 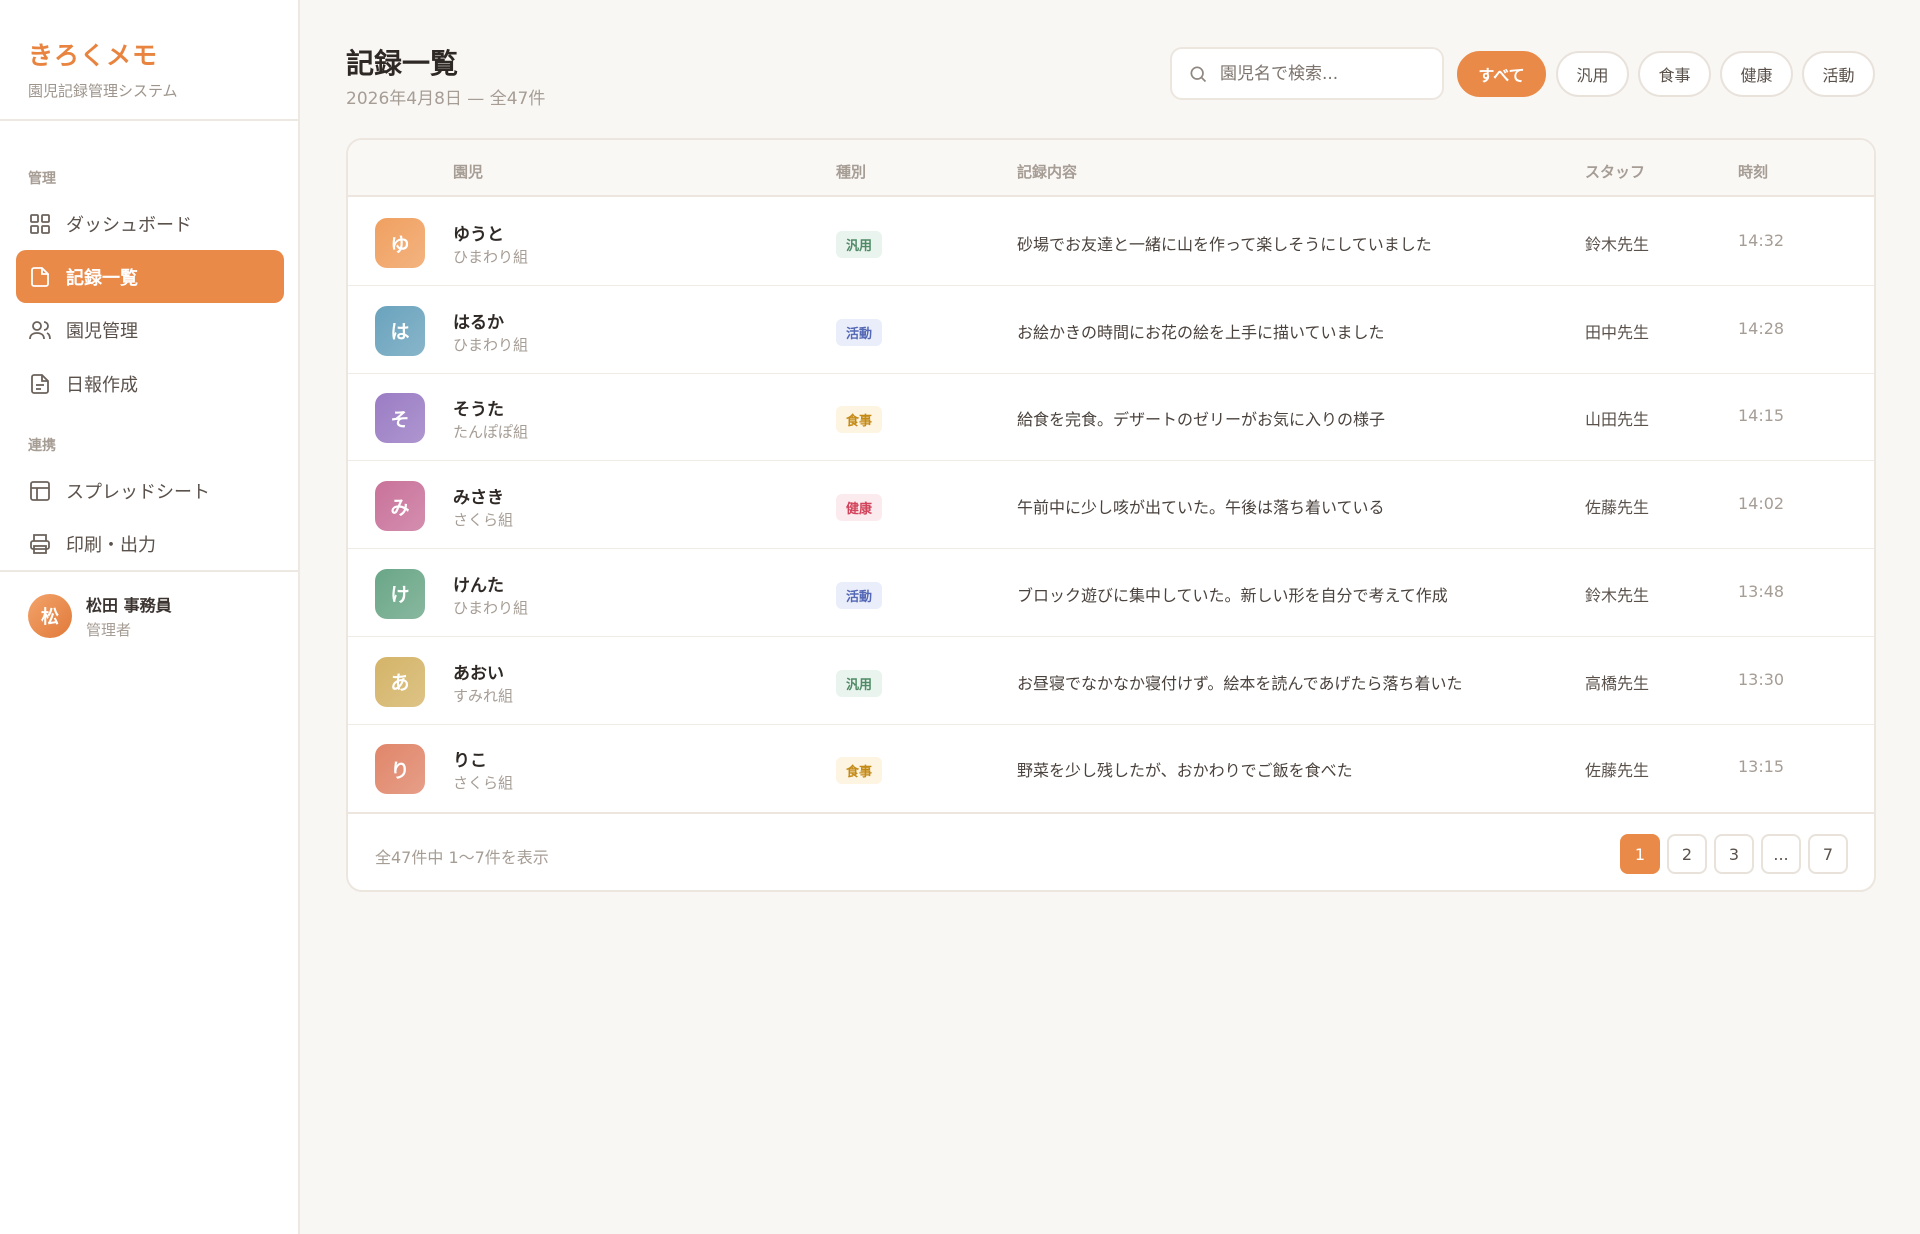 I want to click on sidebar-item-label: スプレッドシート, so click(x=138, y=492).